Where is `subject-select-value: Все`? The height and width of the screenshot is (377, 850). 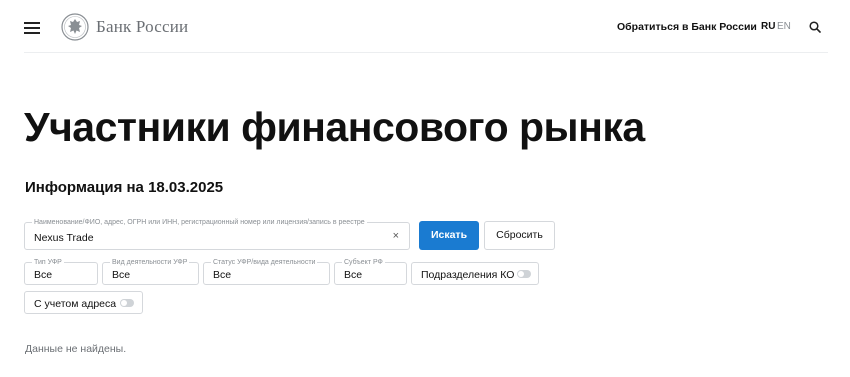
subject-select-value: Все is located at coordinates (353, 275).